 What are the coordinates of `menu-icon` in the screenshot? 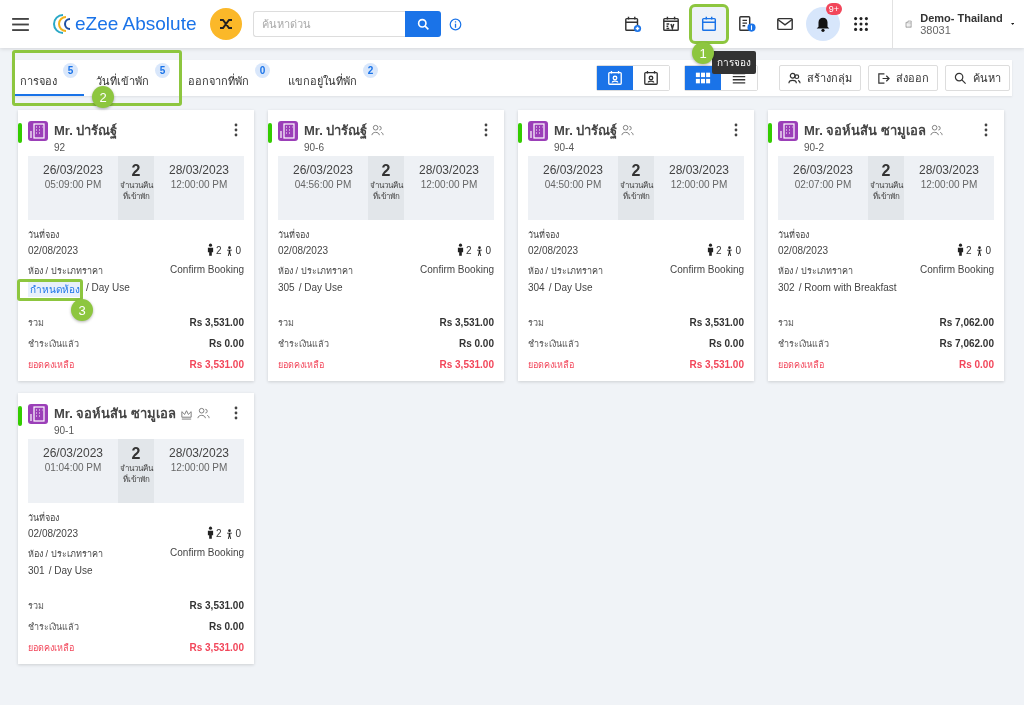 It's located at (20, 24).